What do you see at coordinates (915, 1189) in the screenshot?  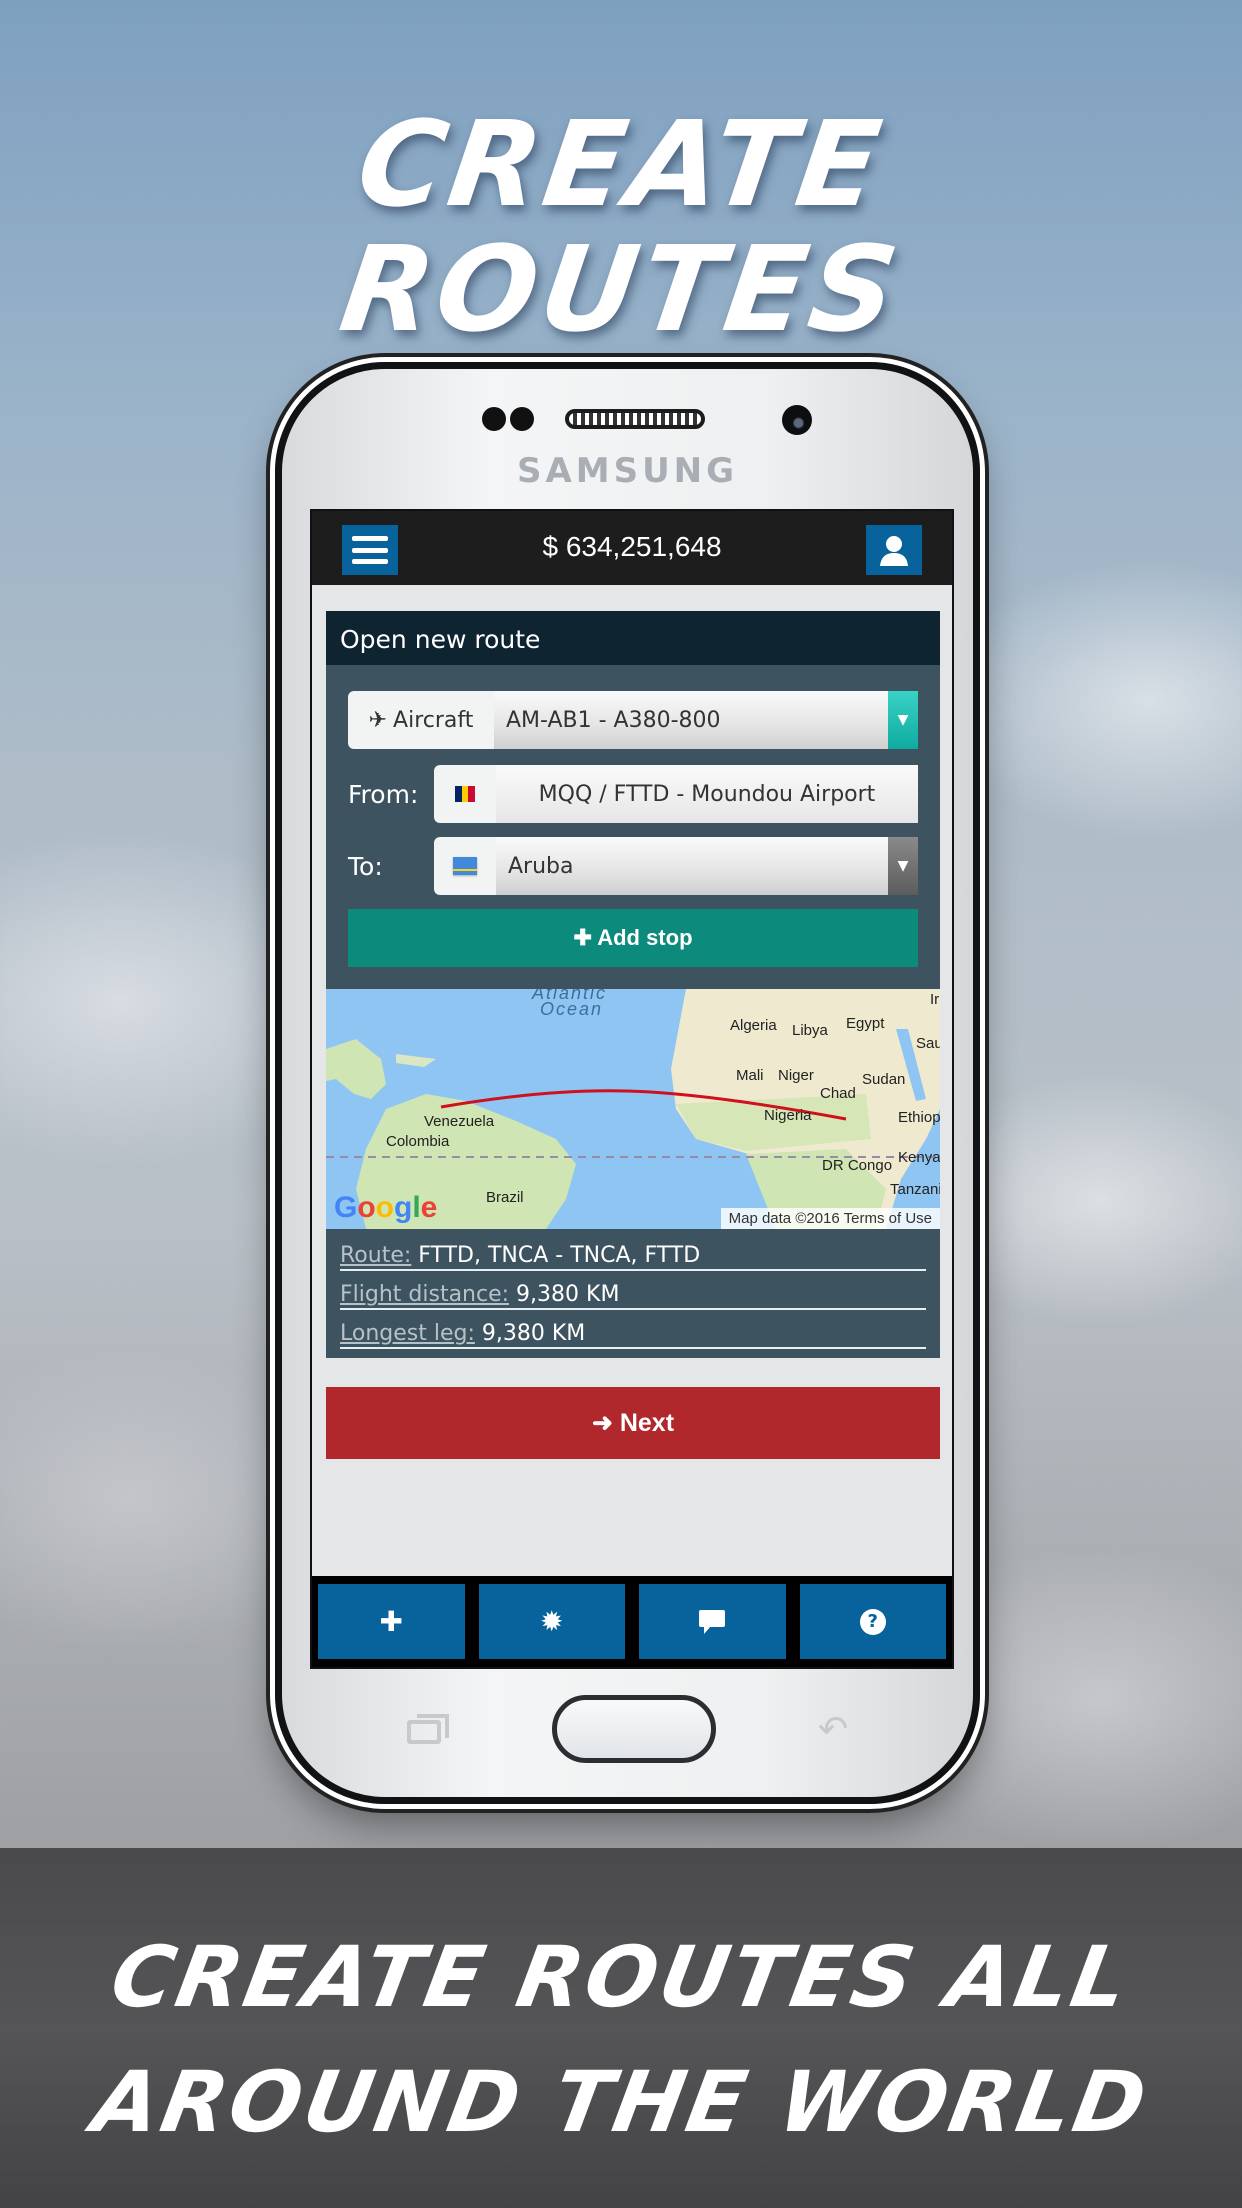 I see `map-label-tanzania: Tanzani` at bounding box center [915, 1189].